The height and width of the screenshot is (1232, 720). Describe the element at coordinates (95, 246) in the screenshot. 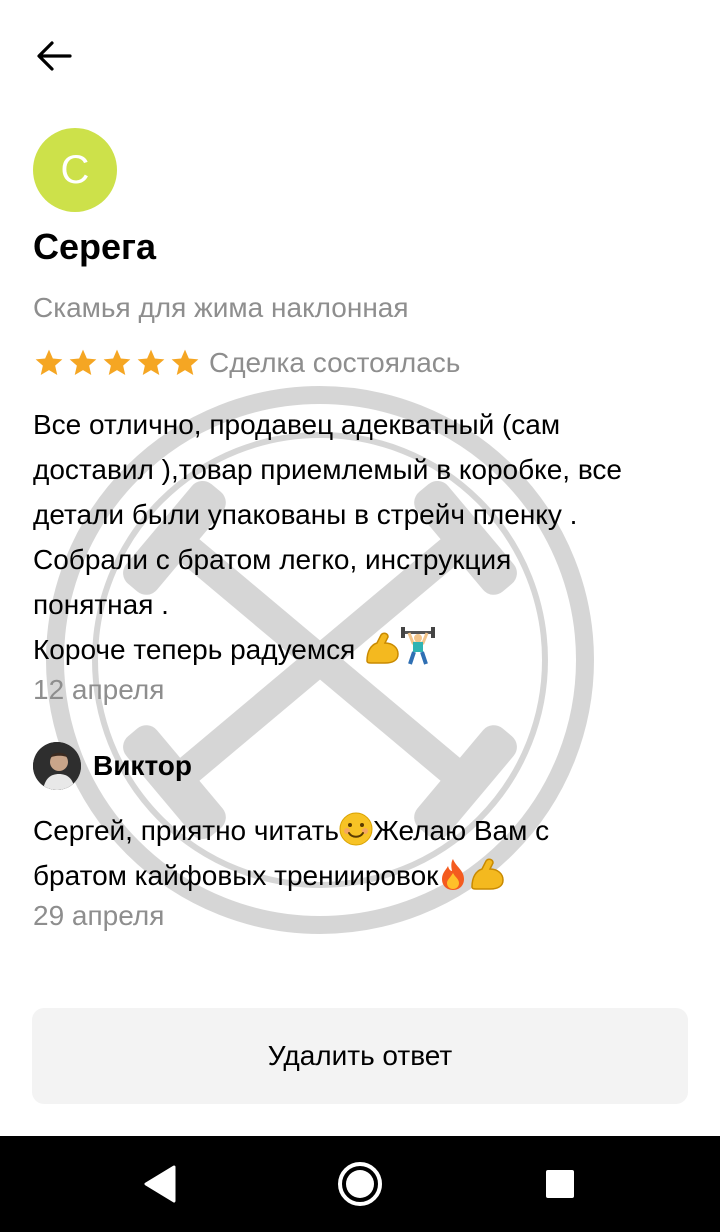

I see `reviewer-name: Серега` at that location.